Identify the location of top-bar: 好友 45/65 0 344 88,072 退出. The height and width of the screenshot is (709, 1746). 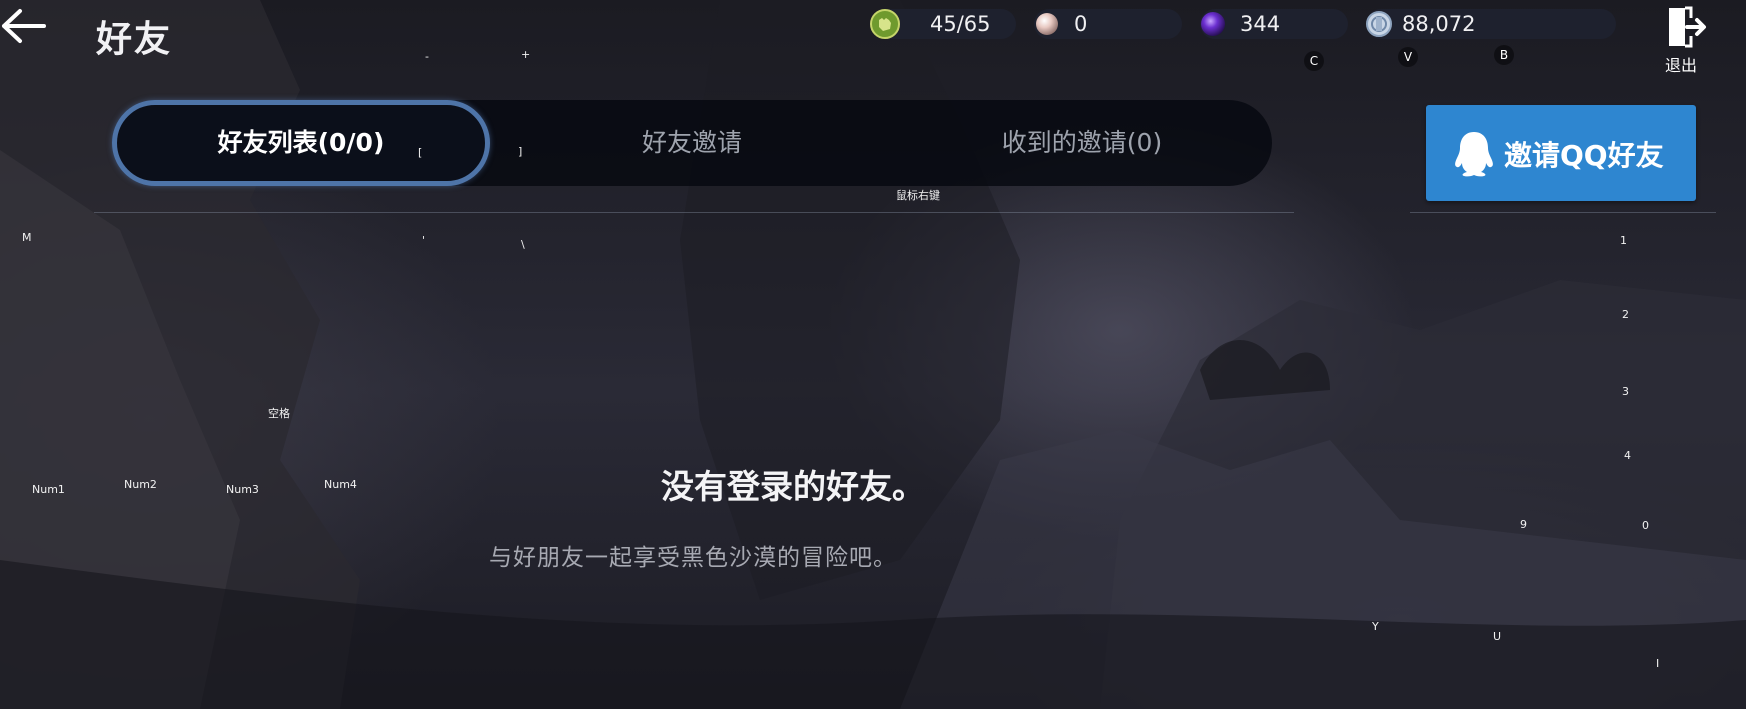
(873, 37).